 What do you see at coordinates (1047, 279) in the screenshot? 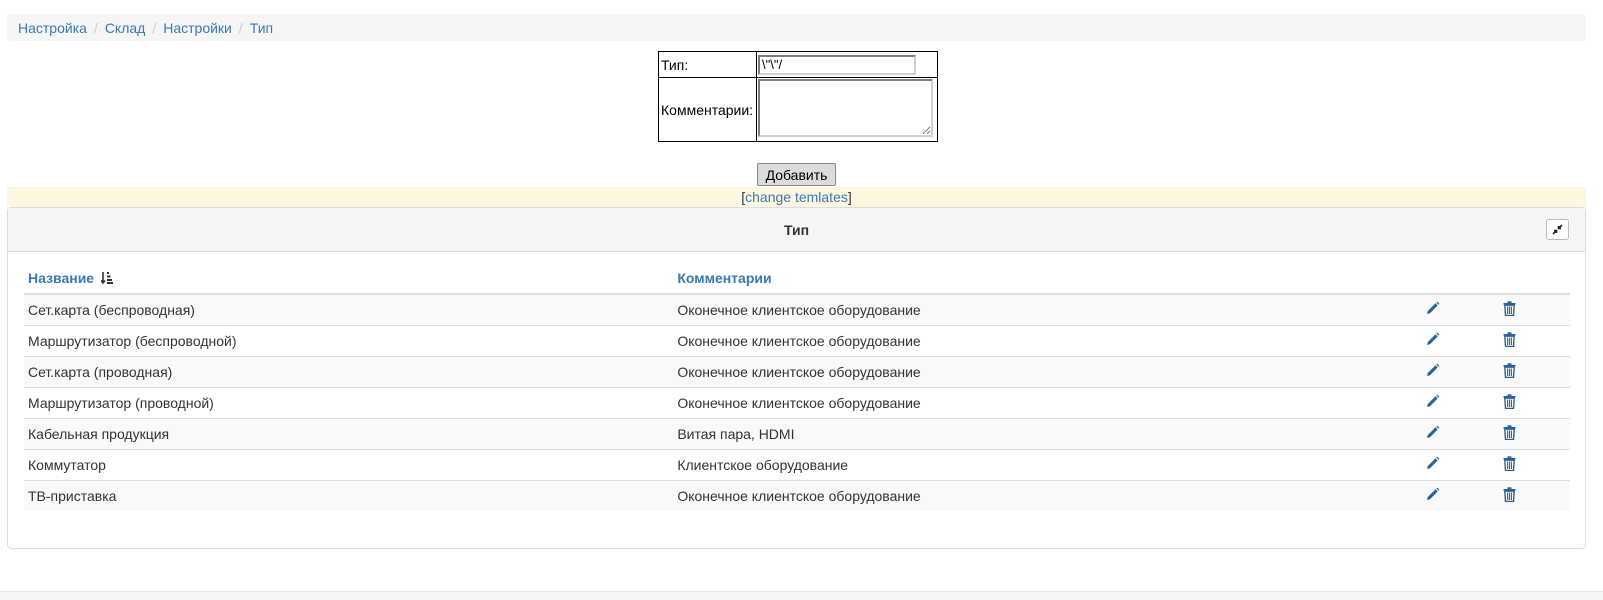
I see `column-header-comment: Комментарии` at bounding box center [1047, 279].